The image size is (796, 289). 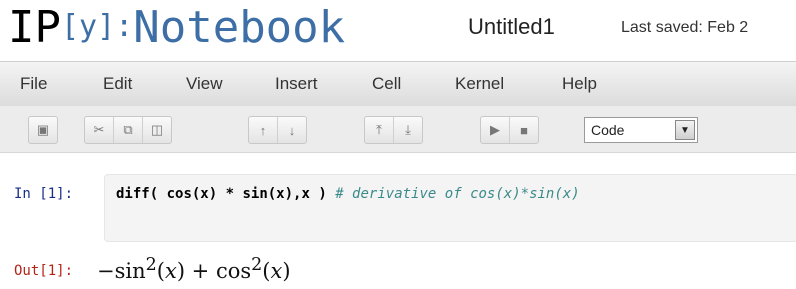 What do you see at coordinates (608, 130) in the screenshot?
I see `cell-type-value: Code` at bounding box center [608, 130].